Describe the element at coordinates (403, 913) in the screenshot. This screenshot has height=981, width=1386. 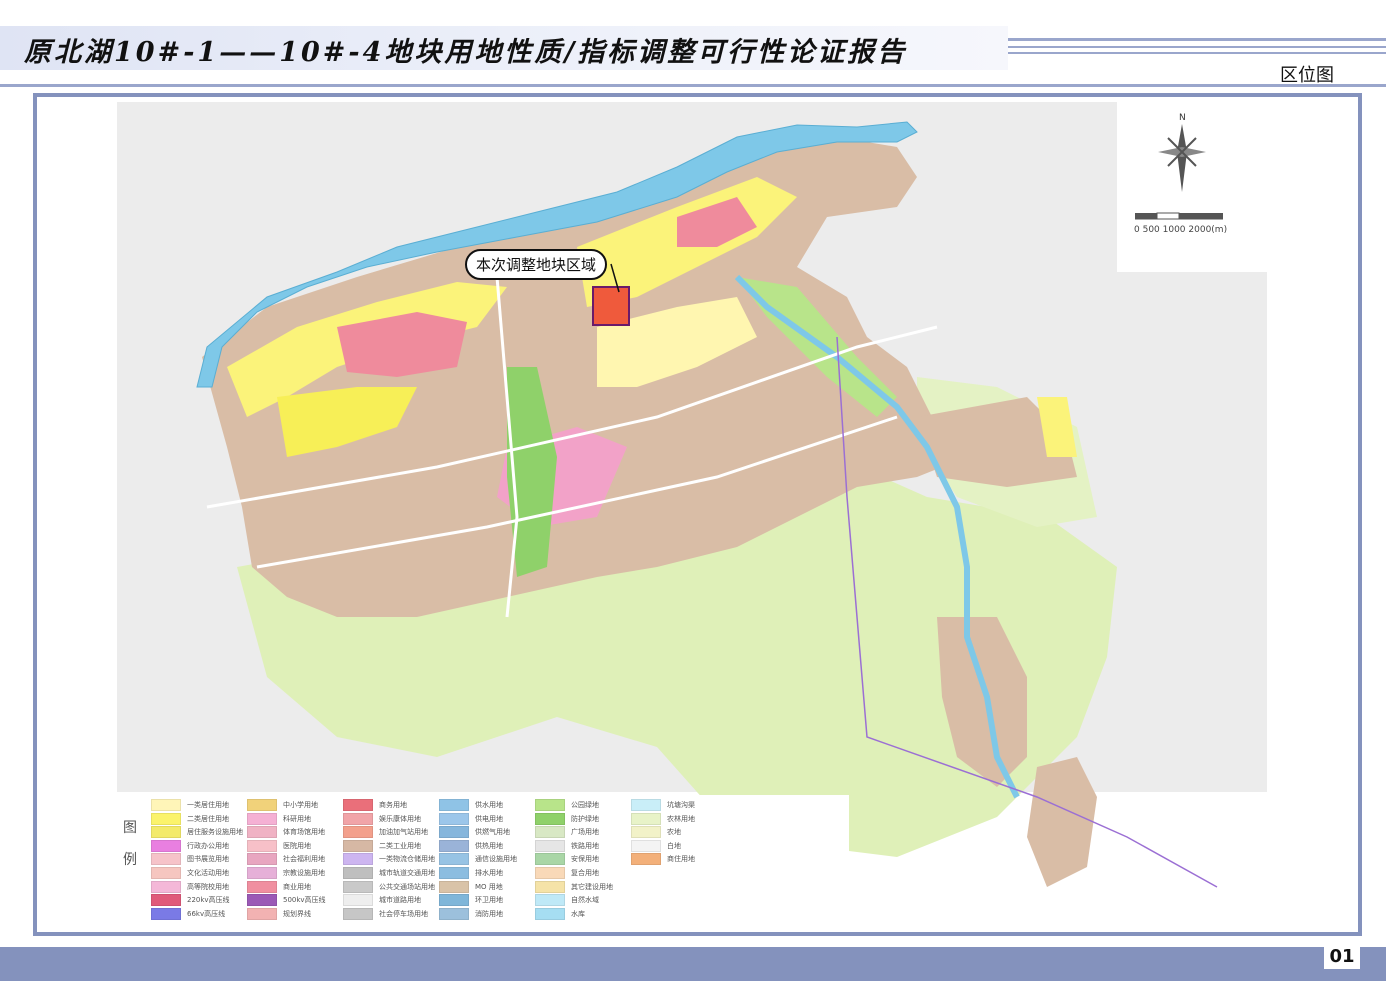
I see `legend-label: 社会停车场用地` at that location.